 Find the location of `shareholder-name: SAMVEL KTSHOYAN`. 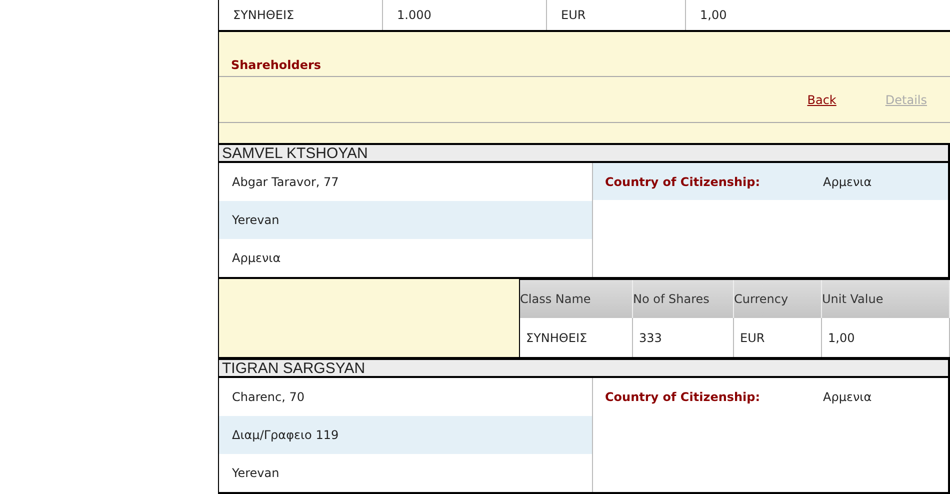

shareholder-name: SAMVEL KTSHOYAN is located at coordinates (584, 153).